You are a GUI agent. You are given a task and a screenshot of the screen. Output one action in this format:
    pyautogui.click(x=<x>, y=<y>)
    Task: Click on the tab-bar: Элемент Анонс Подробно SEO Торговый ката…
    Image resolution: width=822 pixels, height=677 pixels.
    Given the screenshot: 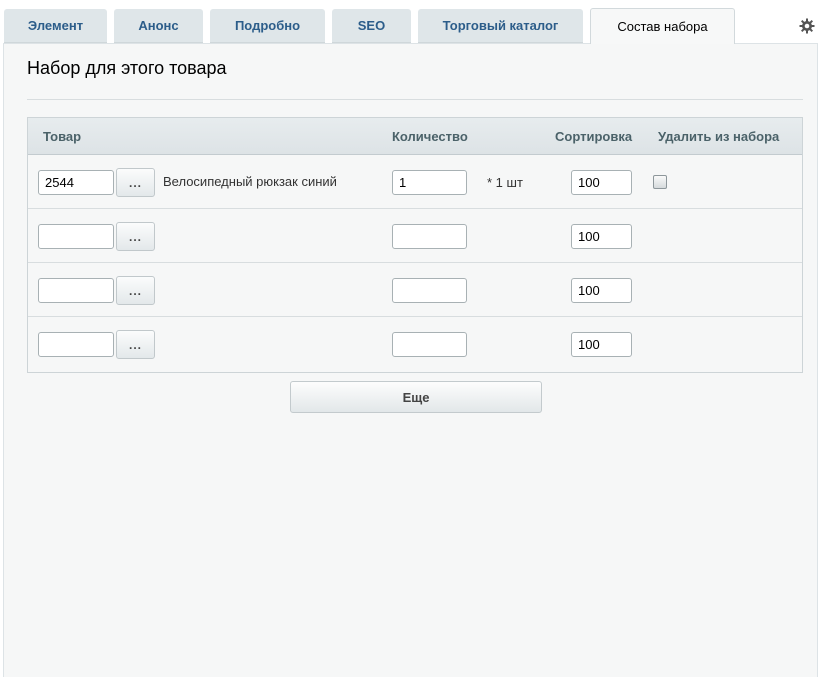 What is the action you would take?
    pyautogui.click(x=411, y=22)
    